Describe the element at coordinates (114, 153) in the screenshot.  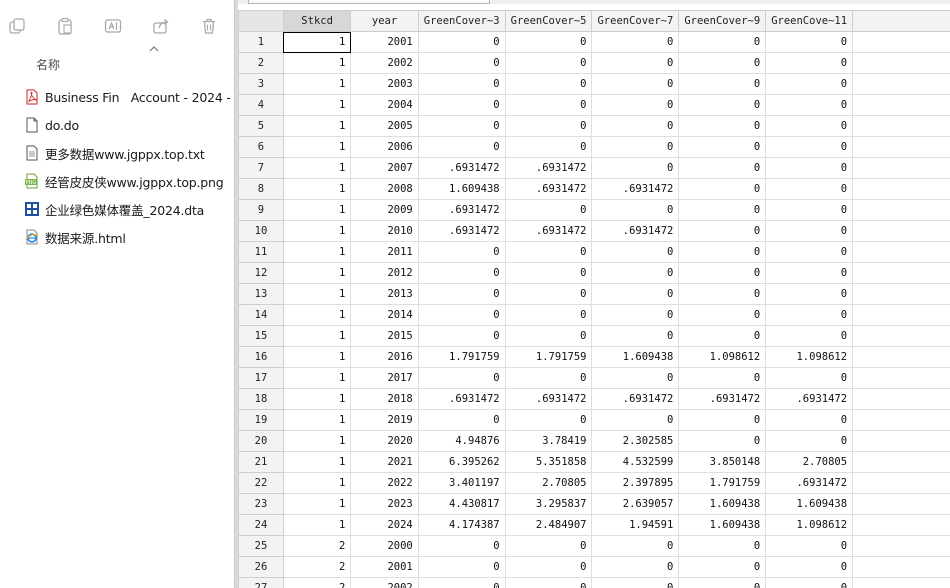
I see `file-item-txt: 更多数据www.jgppx.top.txt` at that location.